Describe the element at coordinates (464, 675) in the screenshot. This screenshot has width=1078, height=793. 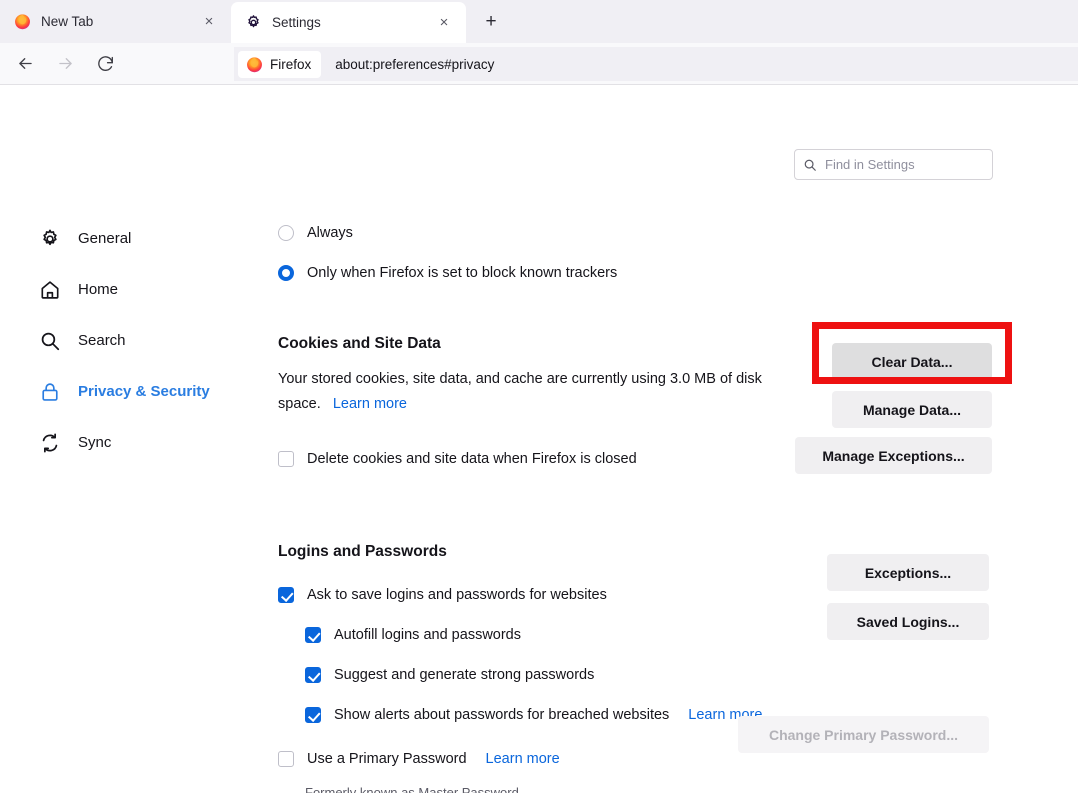
I see `checkbox-label: Suggest and generate strong passwords` at that location.